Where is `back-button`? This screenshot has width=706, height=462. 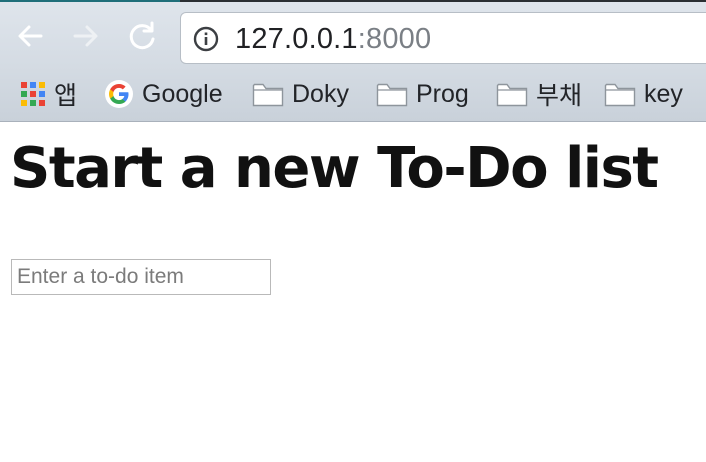
back-button is located at coordinates (30, 36).